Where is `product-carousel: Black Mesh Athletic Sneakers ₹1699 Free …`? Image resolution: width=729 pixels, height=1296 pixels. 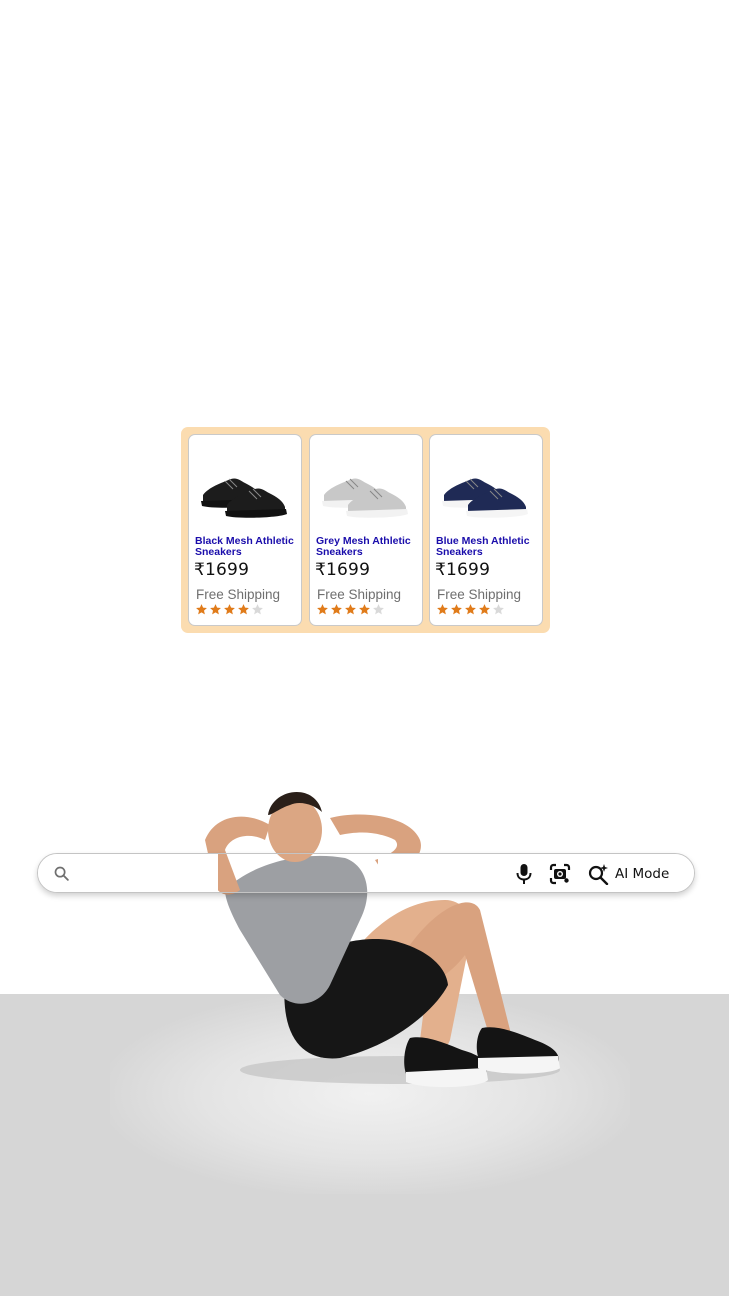
product-carousel: Black Mesh Athletic Sneakers ₹1699 Free … is located at coordinates (365, 530).